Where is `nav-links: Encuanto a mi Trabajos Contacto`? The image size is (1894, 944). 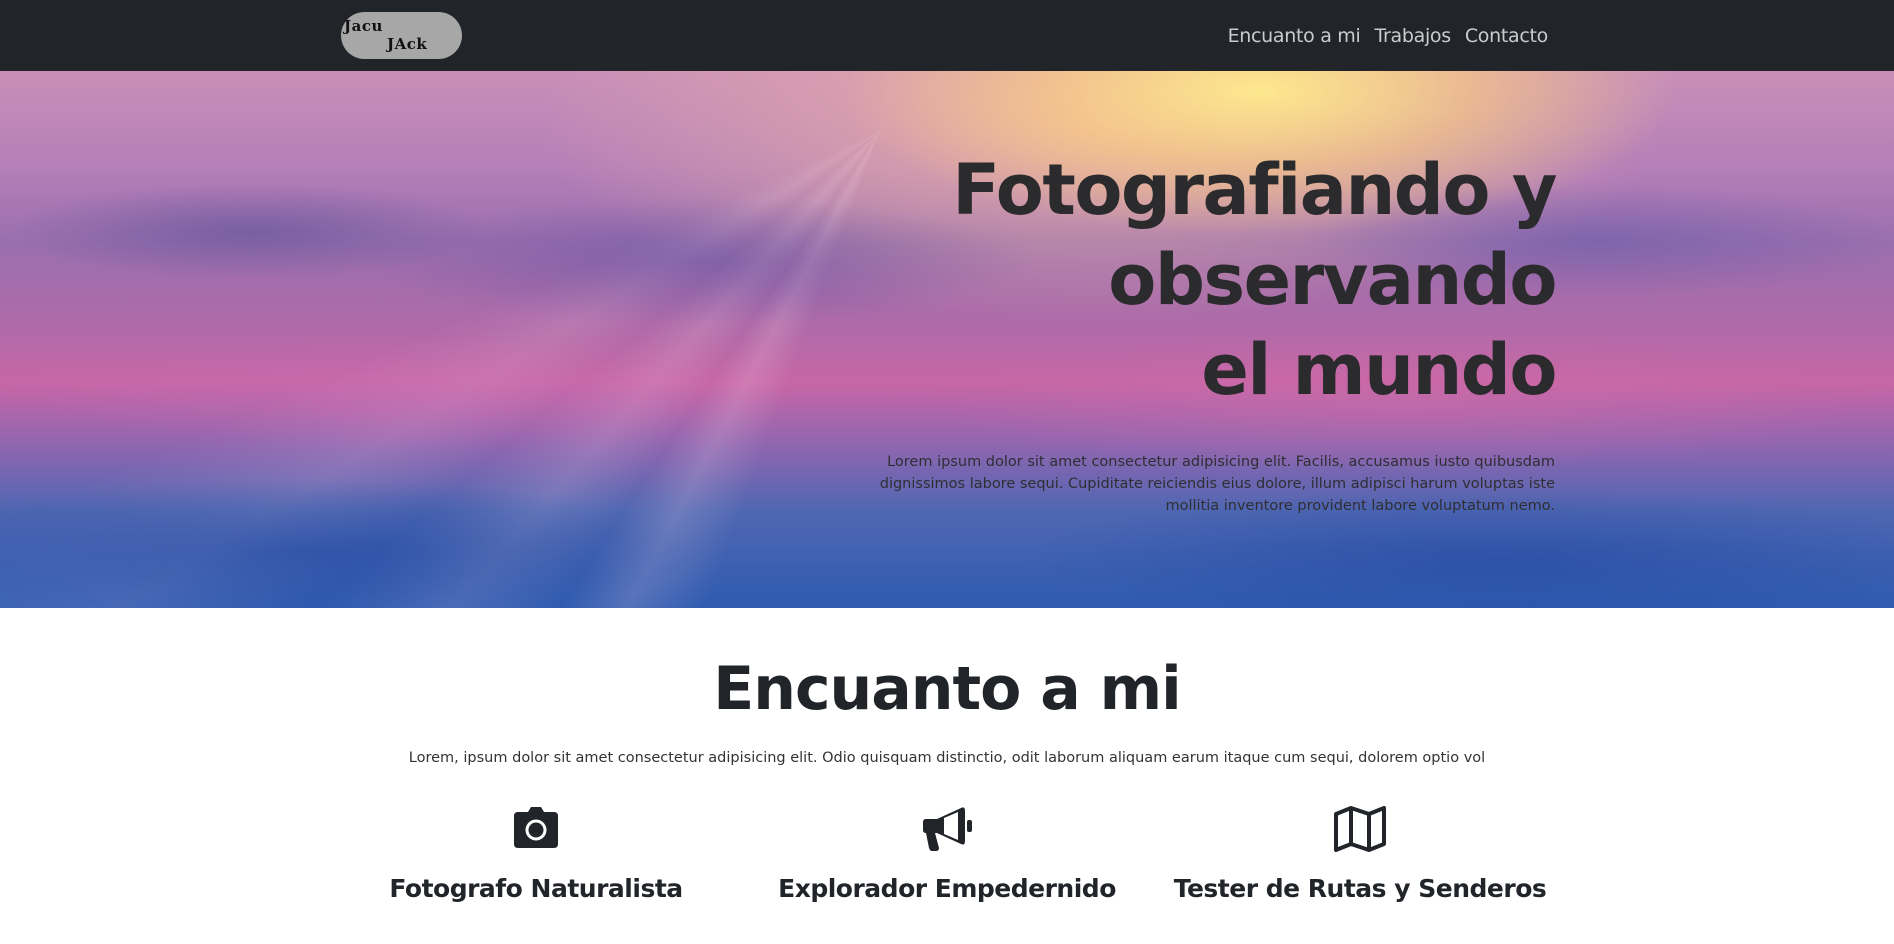
nav-links: Encuanto a mi Trabajos Contacto is located at coordinates (1388, 36).